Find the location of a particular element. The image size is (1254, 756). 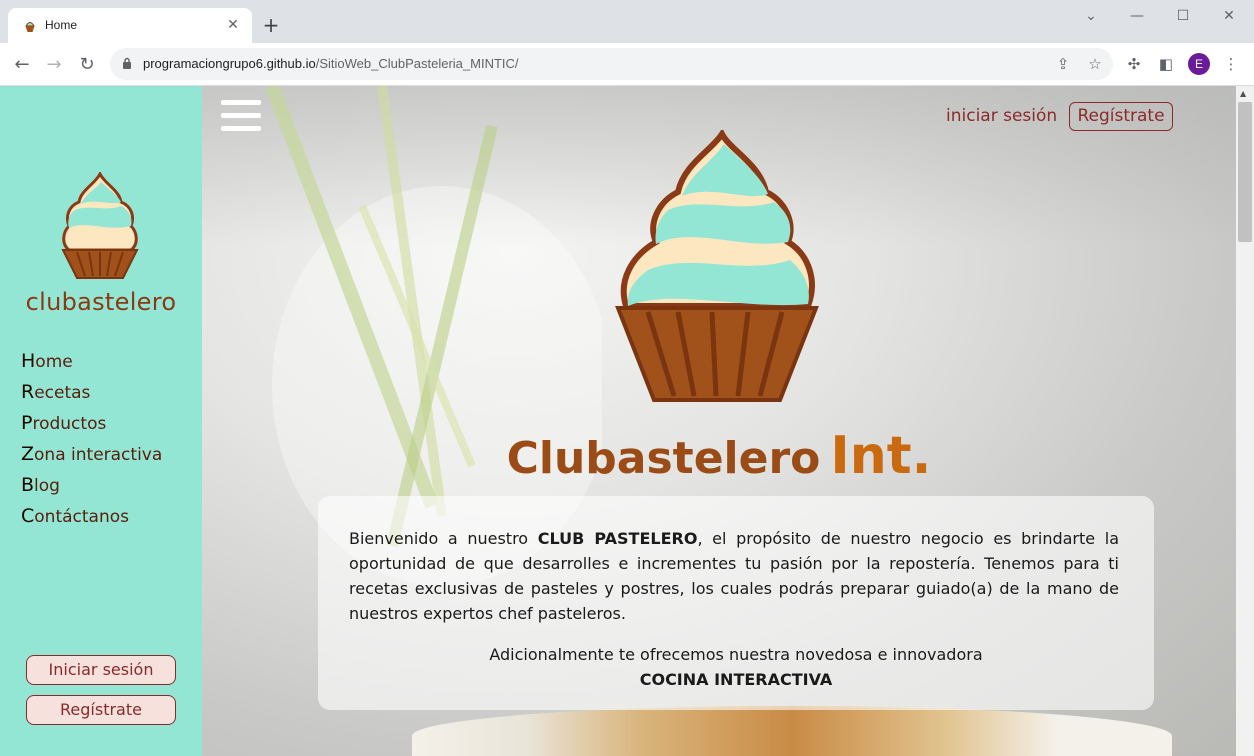

extensions-icon: ✣ is located at coordinates (1134, 64).